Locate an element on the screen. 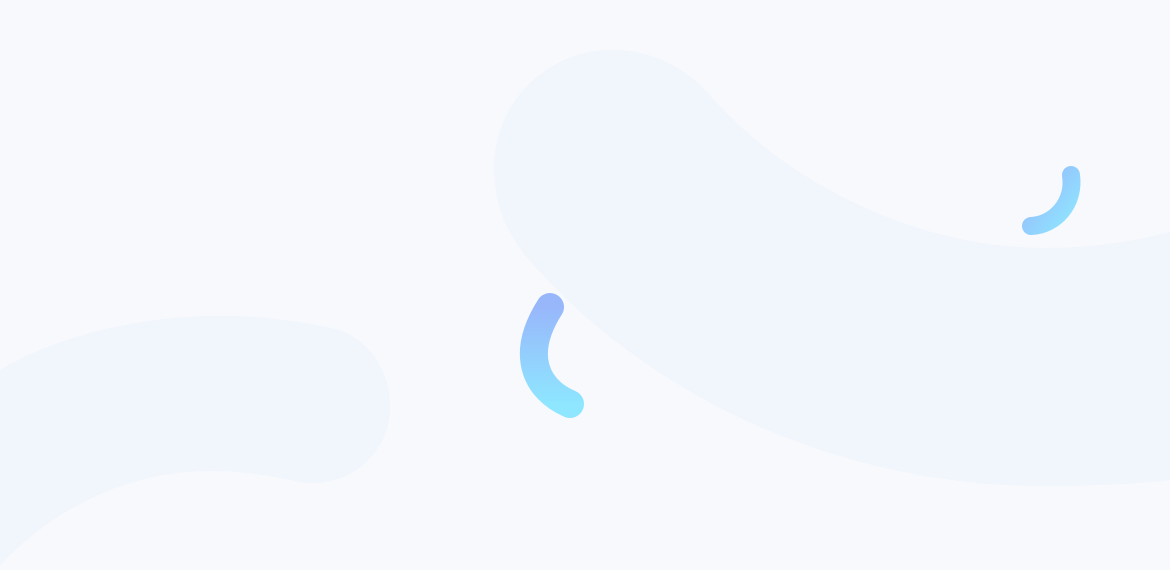  background-blob-left is located at coordinates (195, 440).